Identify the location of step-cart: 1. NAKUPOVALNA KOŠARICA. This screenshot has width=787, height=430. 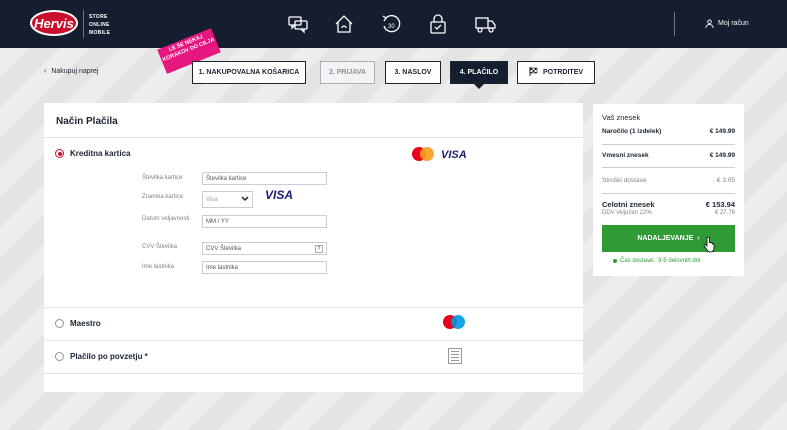
(249, 72).